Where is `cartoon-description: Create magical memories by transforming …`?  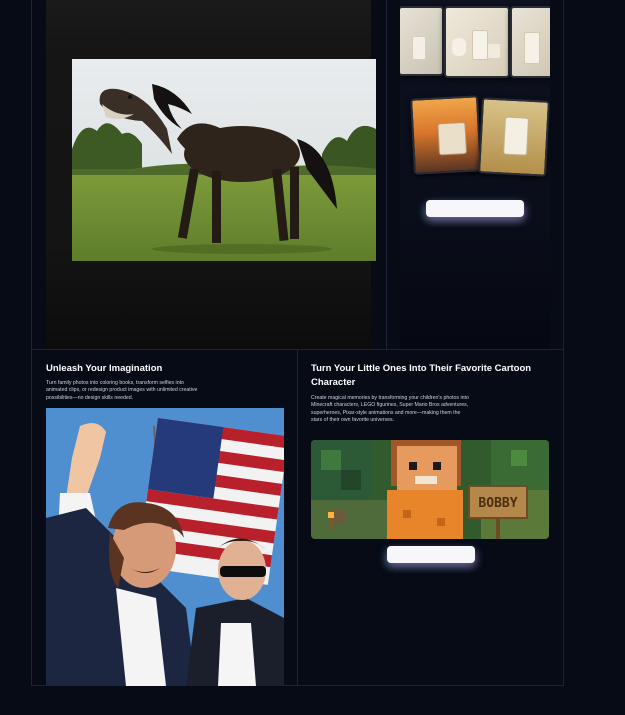 cartoon-description: Create magical memories by transforming … is located at coordinates (390, 409).